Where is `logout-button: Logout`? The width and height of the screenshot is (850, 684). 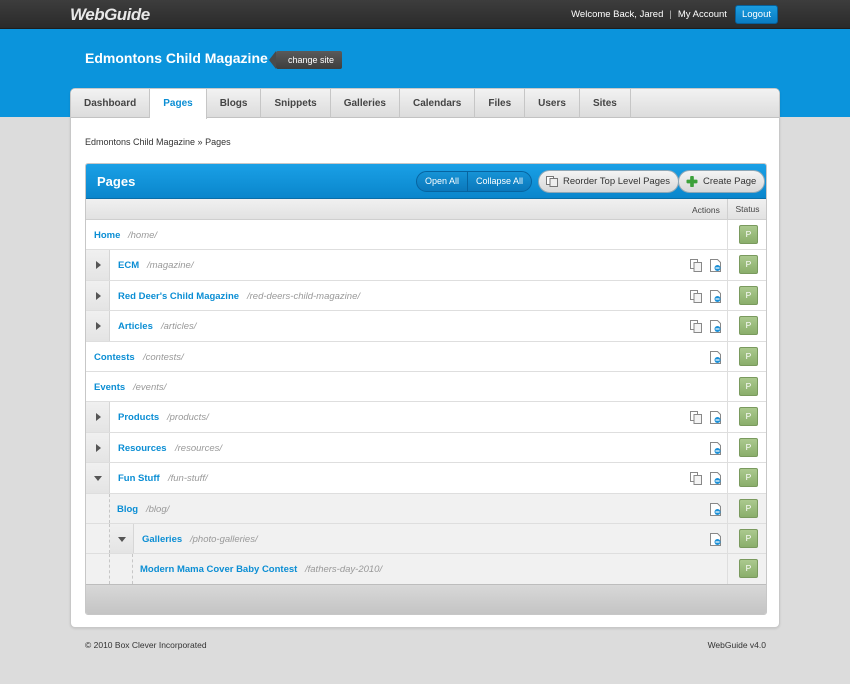 logout-button: Logout is located at coordinates (756, 14).